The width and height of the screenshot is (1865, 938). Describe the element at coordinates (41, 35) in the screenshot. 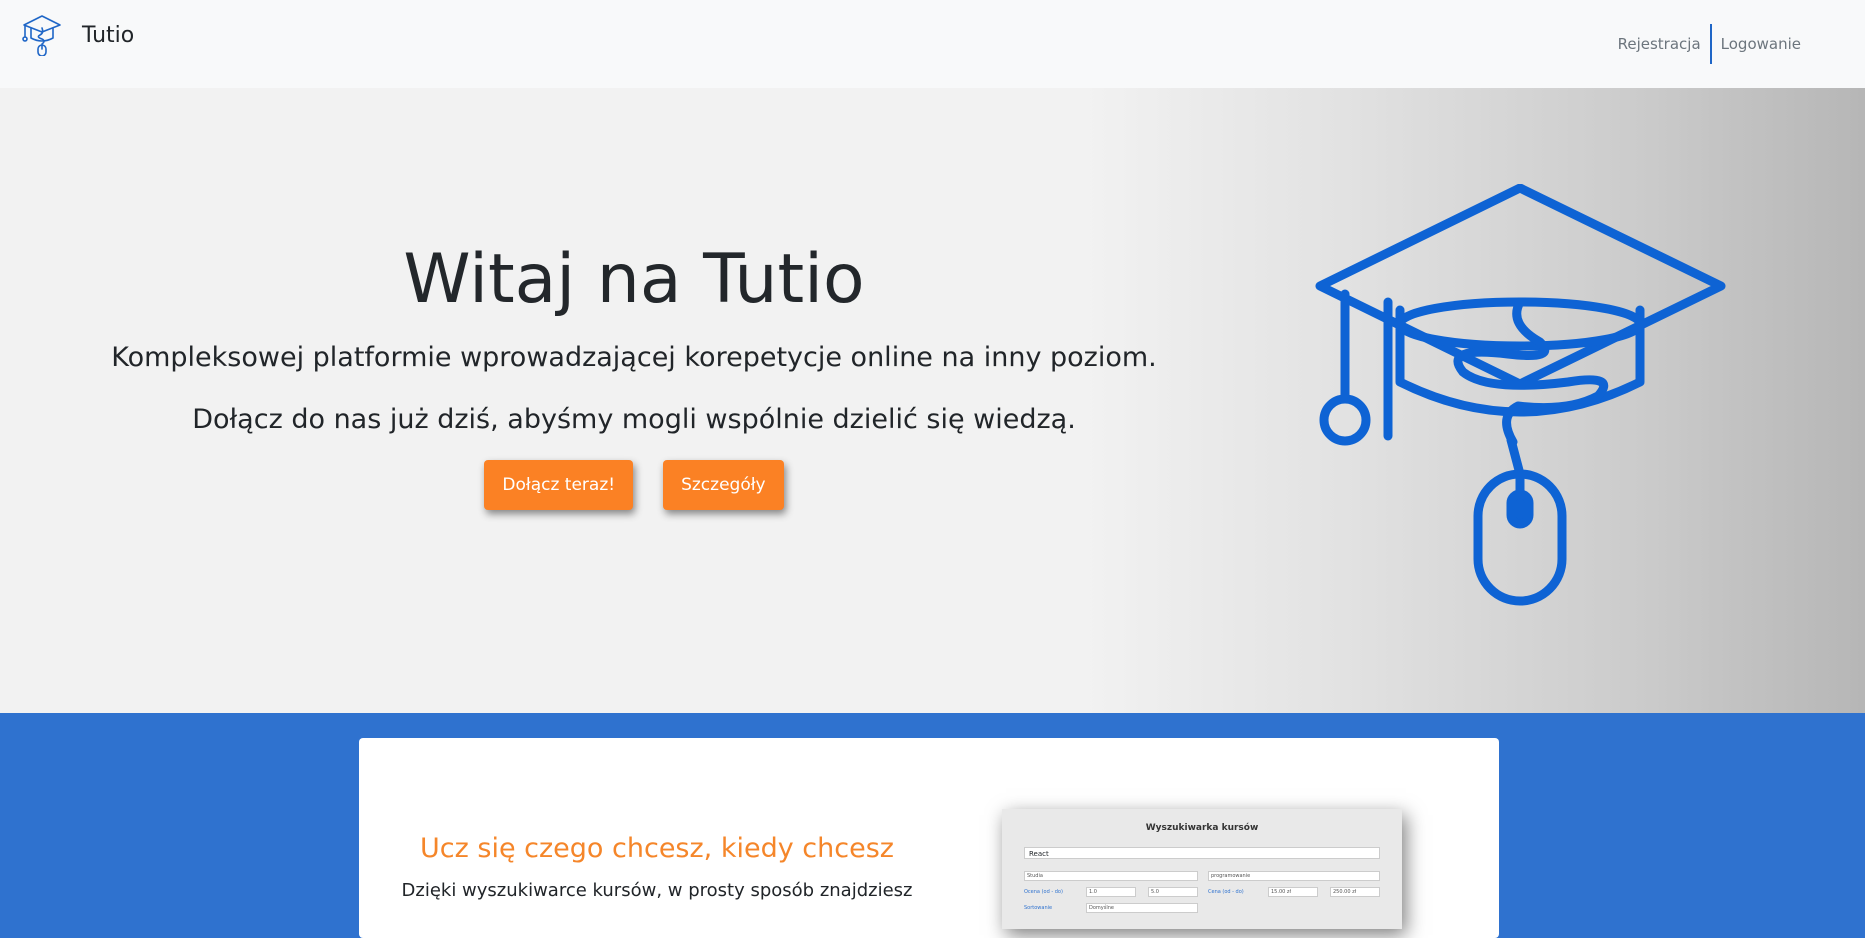

I see `graduation-cap-logo-icon` at that location.